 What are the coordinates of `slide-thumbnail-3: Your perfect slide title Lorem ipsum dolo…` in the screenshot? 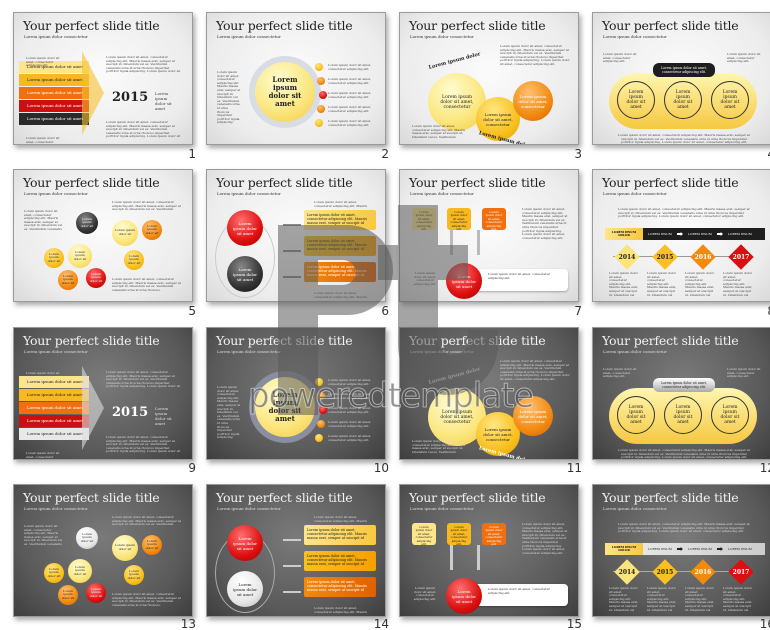 It's located at (489, 78).